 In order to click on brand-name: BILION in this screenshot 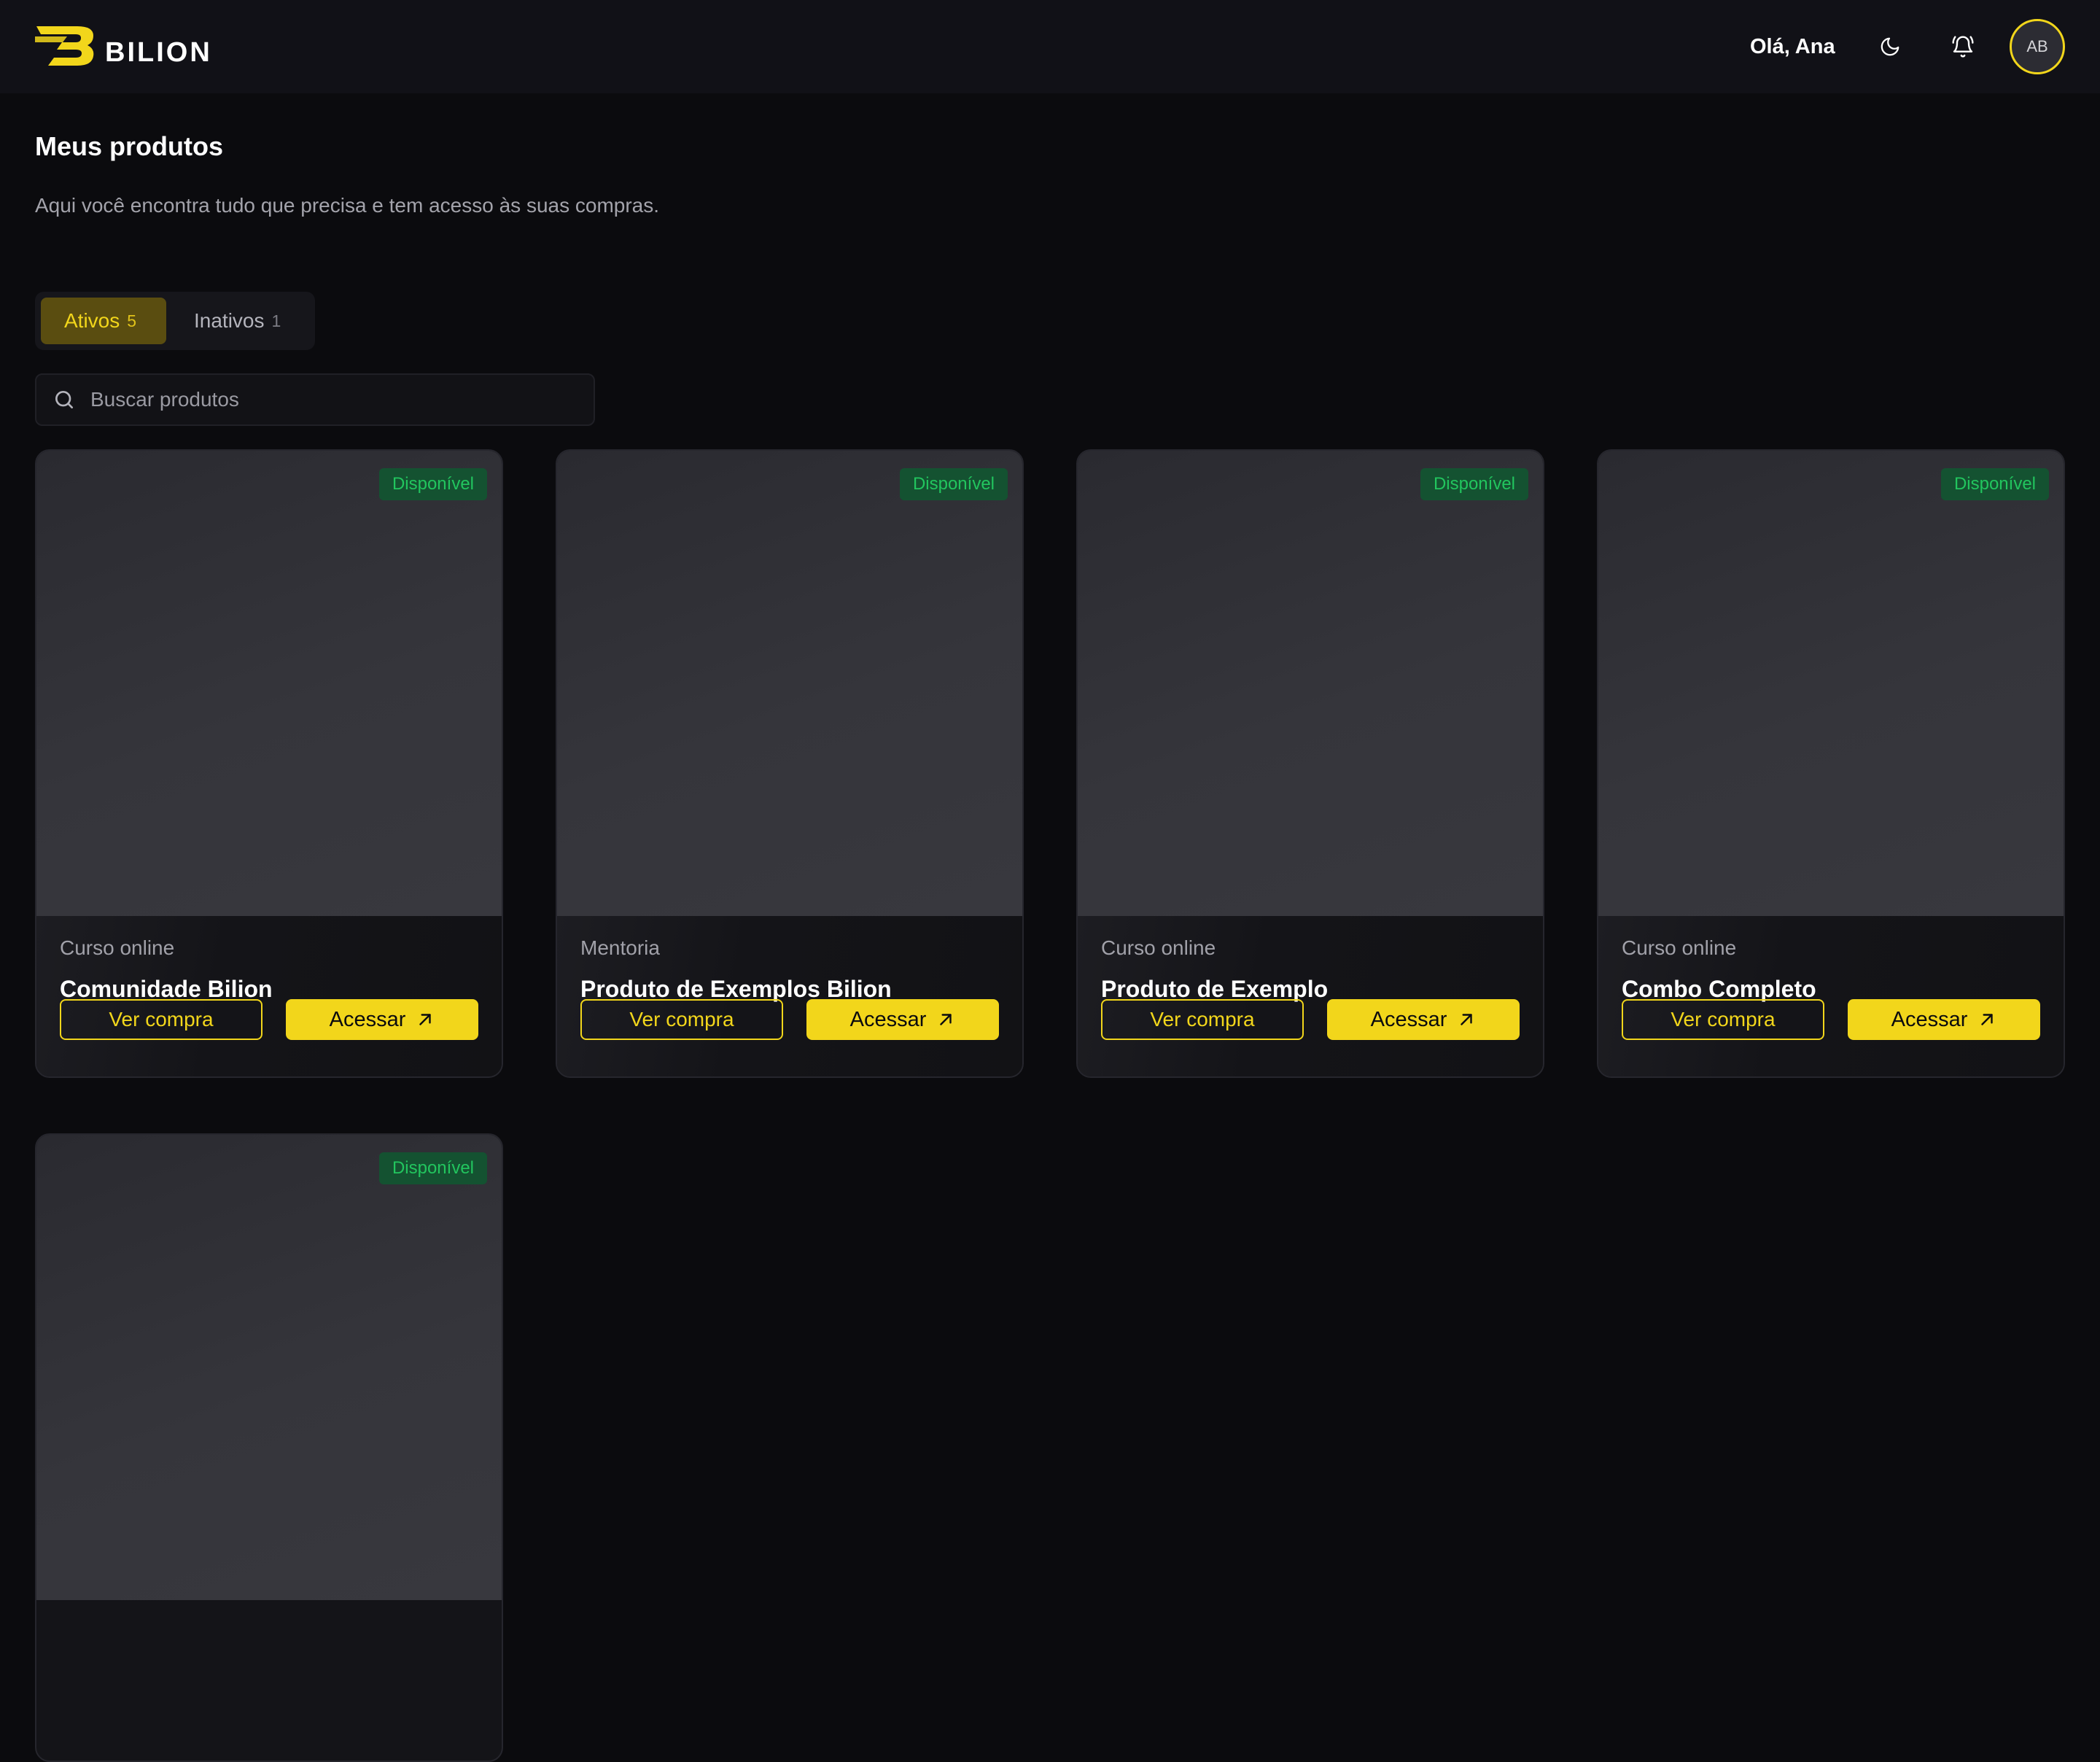, I will do `click(158, 52)`.